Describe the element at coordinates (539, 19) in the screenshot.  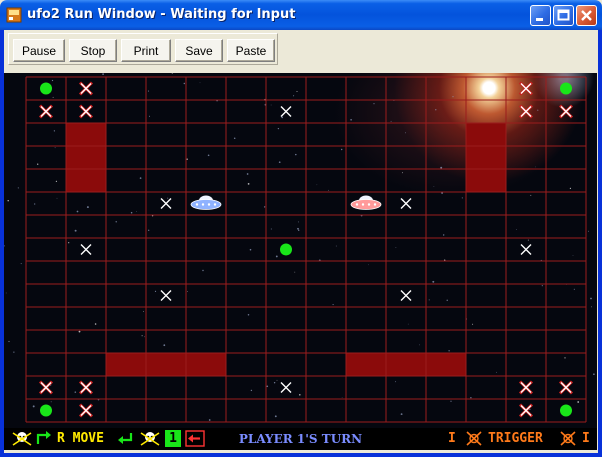
I see `minimize-icon` at that location.